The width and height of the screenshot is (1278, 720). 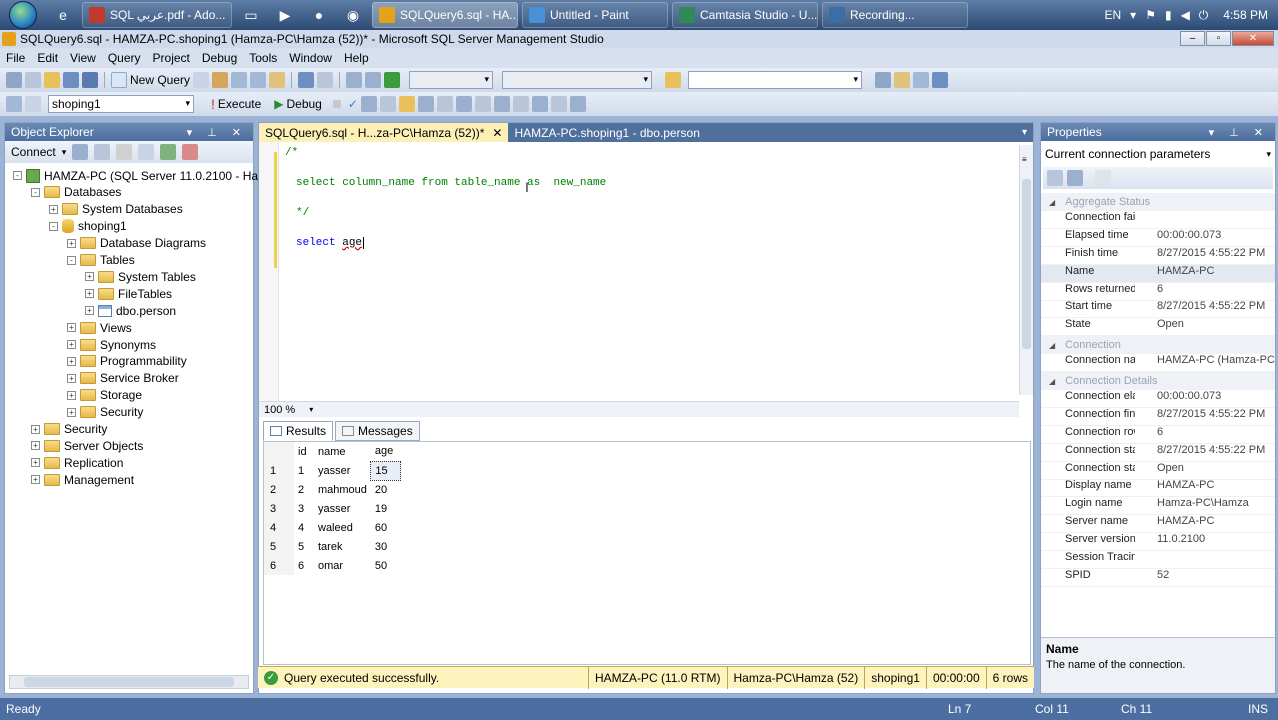 I want to click on results-to-grid-icon, so click(x=406, y=104).